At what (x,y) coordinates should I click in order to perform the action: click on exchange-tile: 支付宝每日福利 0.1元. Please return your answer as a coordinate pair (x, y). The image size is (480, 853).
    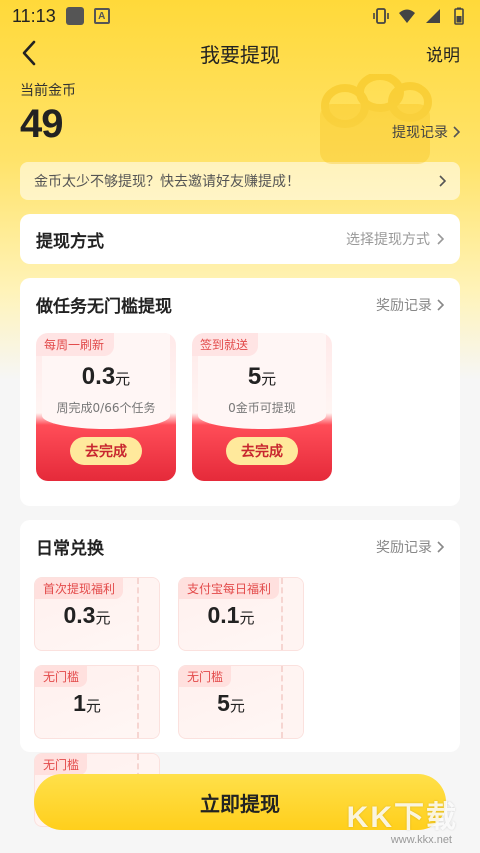
    Looking at the image, I should click on (241, 614).